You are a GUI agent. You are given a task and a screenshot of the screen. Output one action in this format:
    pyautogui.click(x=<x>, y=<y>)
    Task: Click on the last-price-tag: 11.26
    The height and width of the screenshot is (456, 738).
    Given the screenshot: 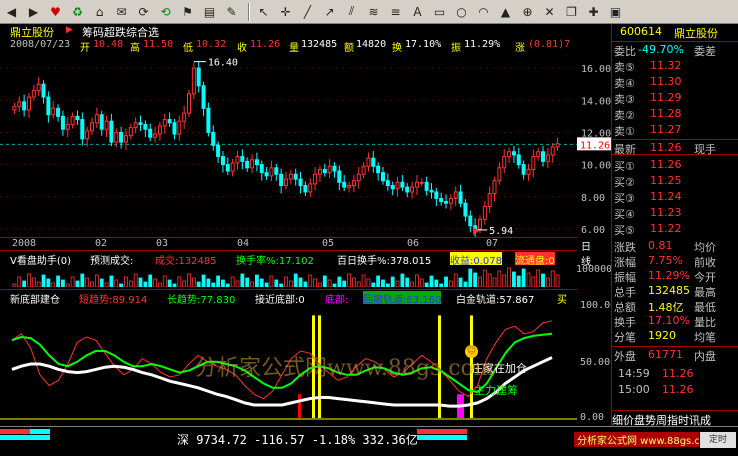 What is the action you would take?
    pyautogui.click(x=594, y=144)
    